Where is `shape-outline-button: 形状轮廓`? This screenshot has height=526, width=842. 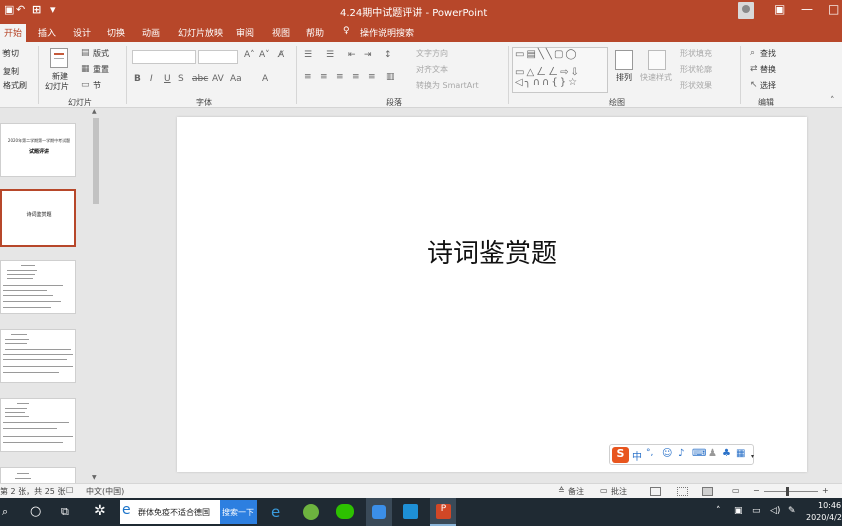 shape-outline-button: 形状轮廓 is located at coordinates (696, 69).